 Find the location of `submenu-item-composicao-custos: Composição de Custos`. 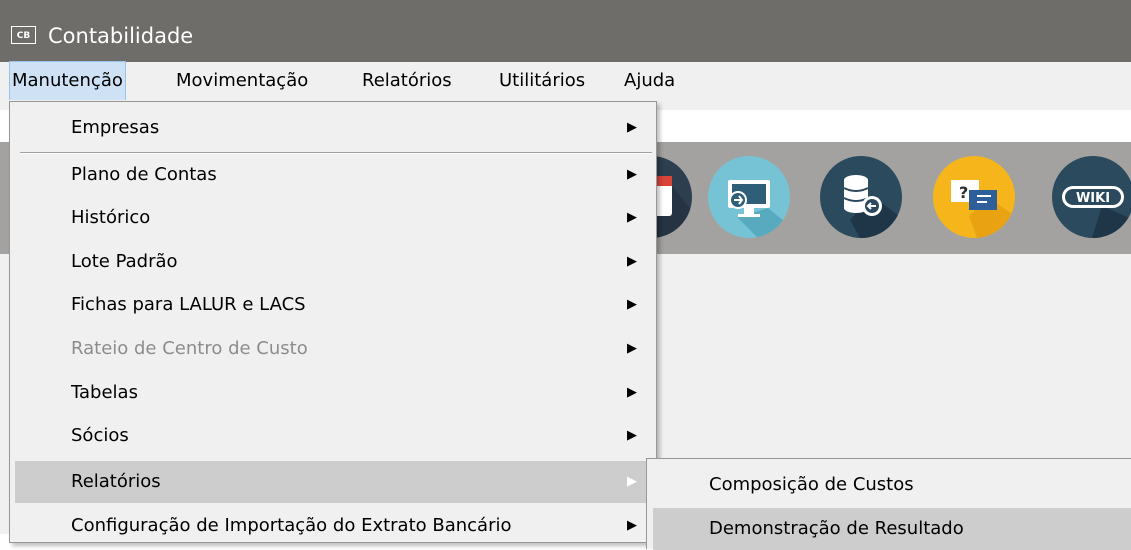

submenu-item-composicao-custos: Composição de Custos is located at coordinates (892, 485).